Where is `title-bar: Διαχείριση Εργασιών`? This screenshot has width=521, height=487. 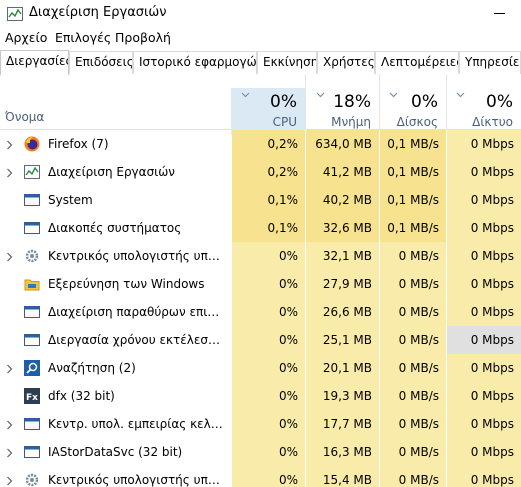 title-bar: Διαχείριση Εργασιών is located at coordinates (260, 14).